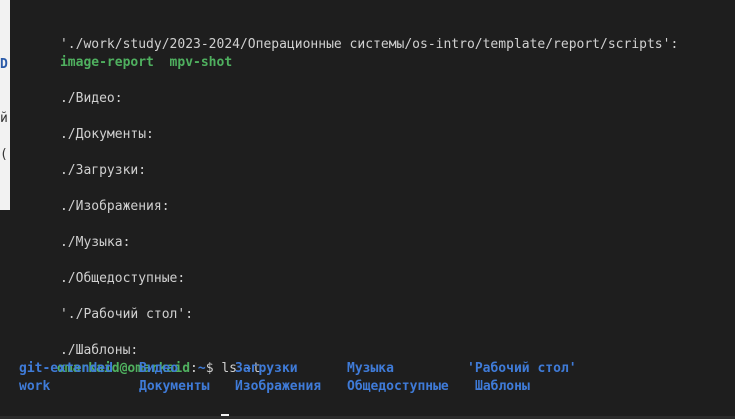 This screenshot has height=419, width=735. Describe the element at coordinates (522, 368) in the screenshot. I see `list-item: 'Рабочий стол'` at that location.